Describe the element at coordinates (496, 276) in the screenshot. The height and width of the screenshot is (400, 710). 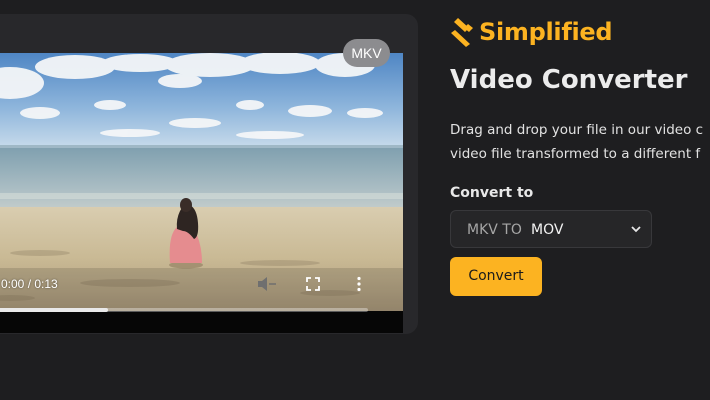
I see `convert-button: Convert` at that location.